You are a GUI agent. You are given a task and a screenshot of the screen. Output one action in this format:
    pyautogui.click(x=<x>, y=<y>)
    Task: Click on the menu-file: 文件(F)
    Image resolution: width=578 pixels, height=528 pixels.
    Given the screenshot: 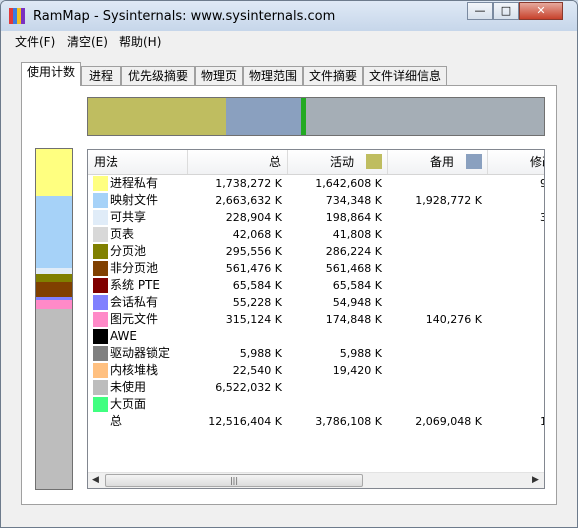 What is the action you would take?
    pyautogui.click(x=35, y=41)
    